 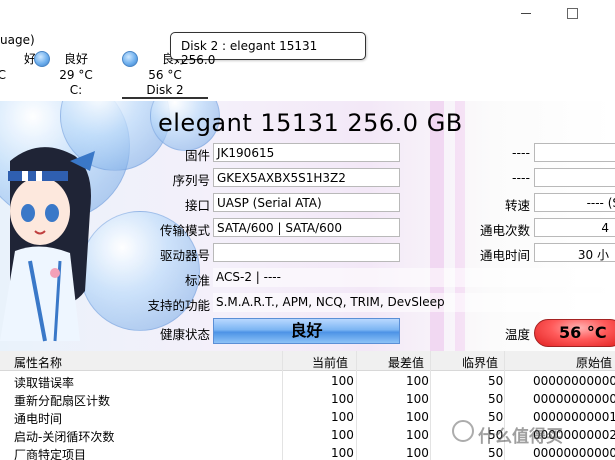 What do you see at coordinates (44, 383) in the screenshot?
I see `attribute-name: 读取错误率` at bounding box center [44, 383].